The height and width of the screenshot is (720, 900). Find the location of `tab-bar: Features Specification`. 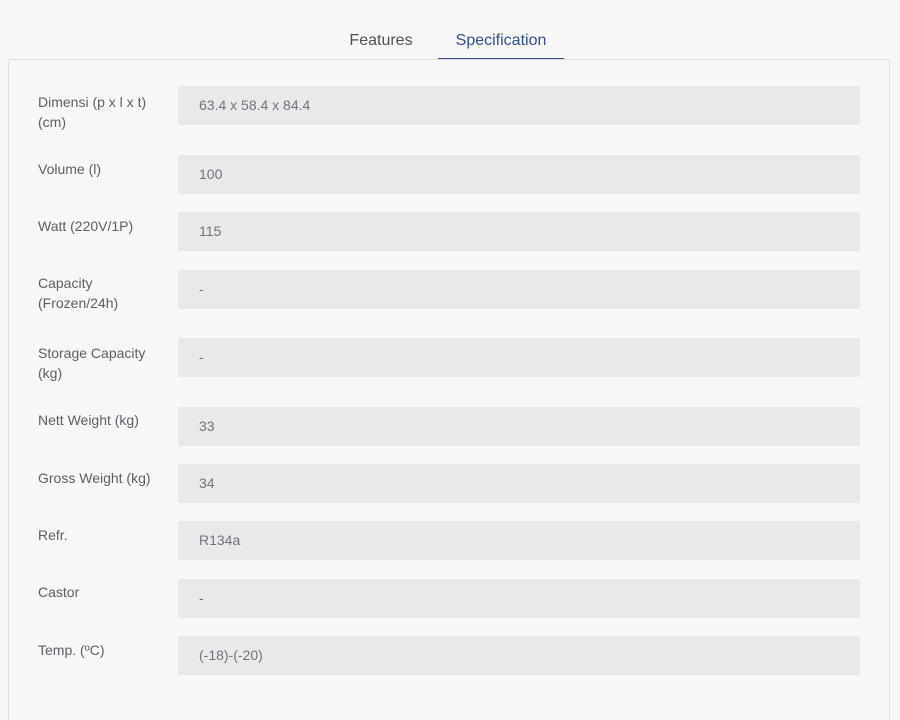

tab-bar: Features Specification is located at coordinates (450, 30).